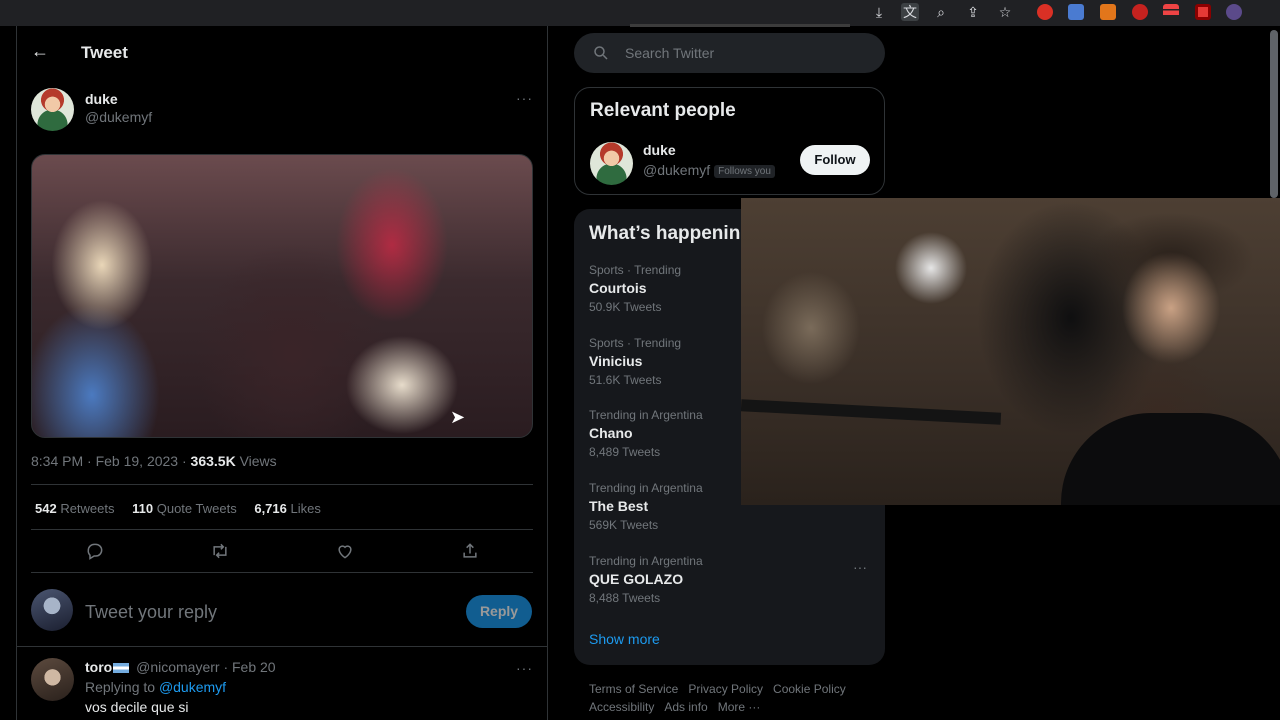 The image size is (1280, 720). I want to click on likes-label: Likes, so click(303, 508).